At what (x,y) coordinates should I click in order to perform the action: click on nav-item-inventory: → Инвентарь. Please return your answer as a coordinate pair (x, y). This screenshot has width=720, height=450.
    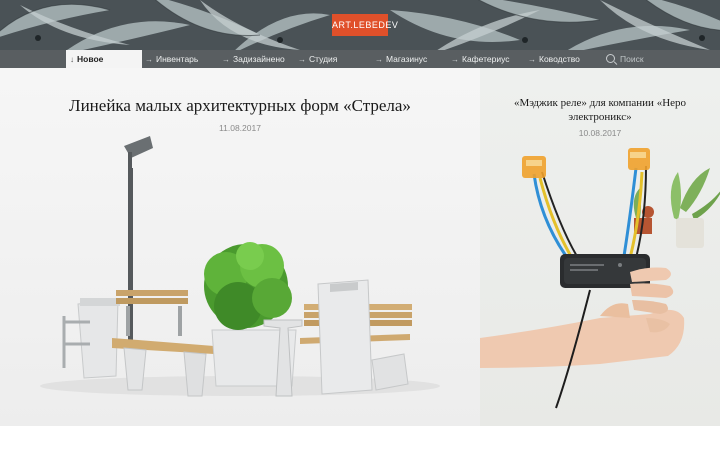
    Looking at the image, I should click on (171, 59).